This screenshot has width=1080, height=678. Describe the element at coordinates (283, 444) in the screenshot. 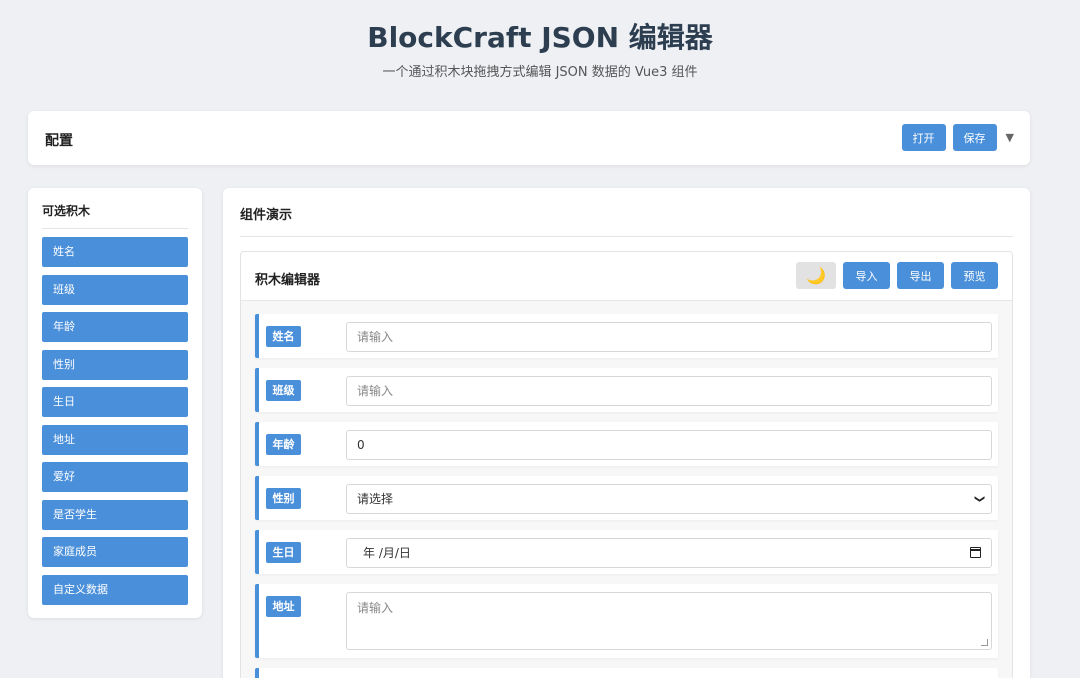

I see `block-label: 年龄` at that location.